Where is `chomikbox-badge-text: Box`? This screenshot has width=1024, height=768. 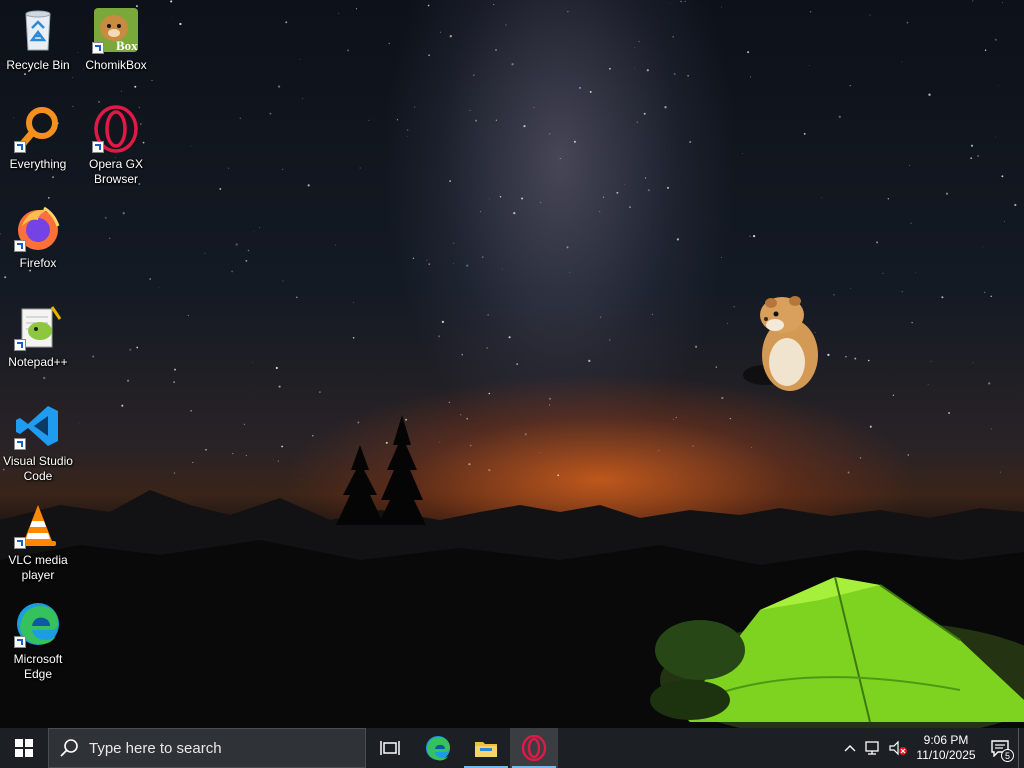
chomikbox-badge-text: Box is located at coordinates (127, 45).